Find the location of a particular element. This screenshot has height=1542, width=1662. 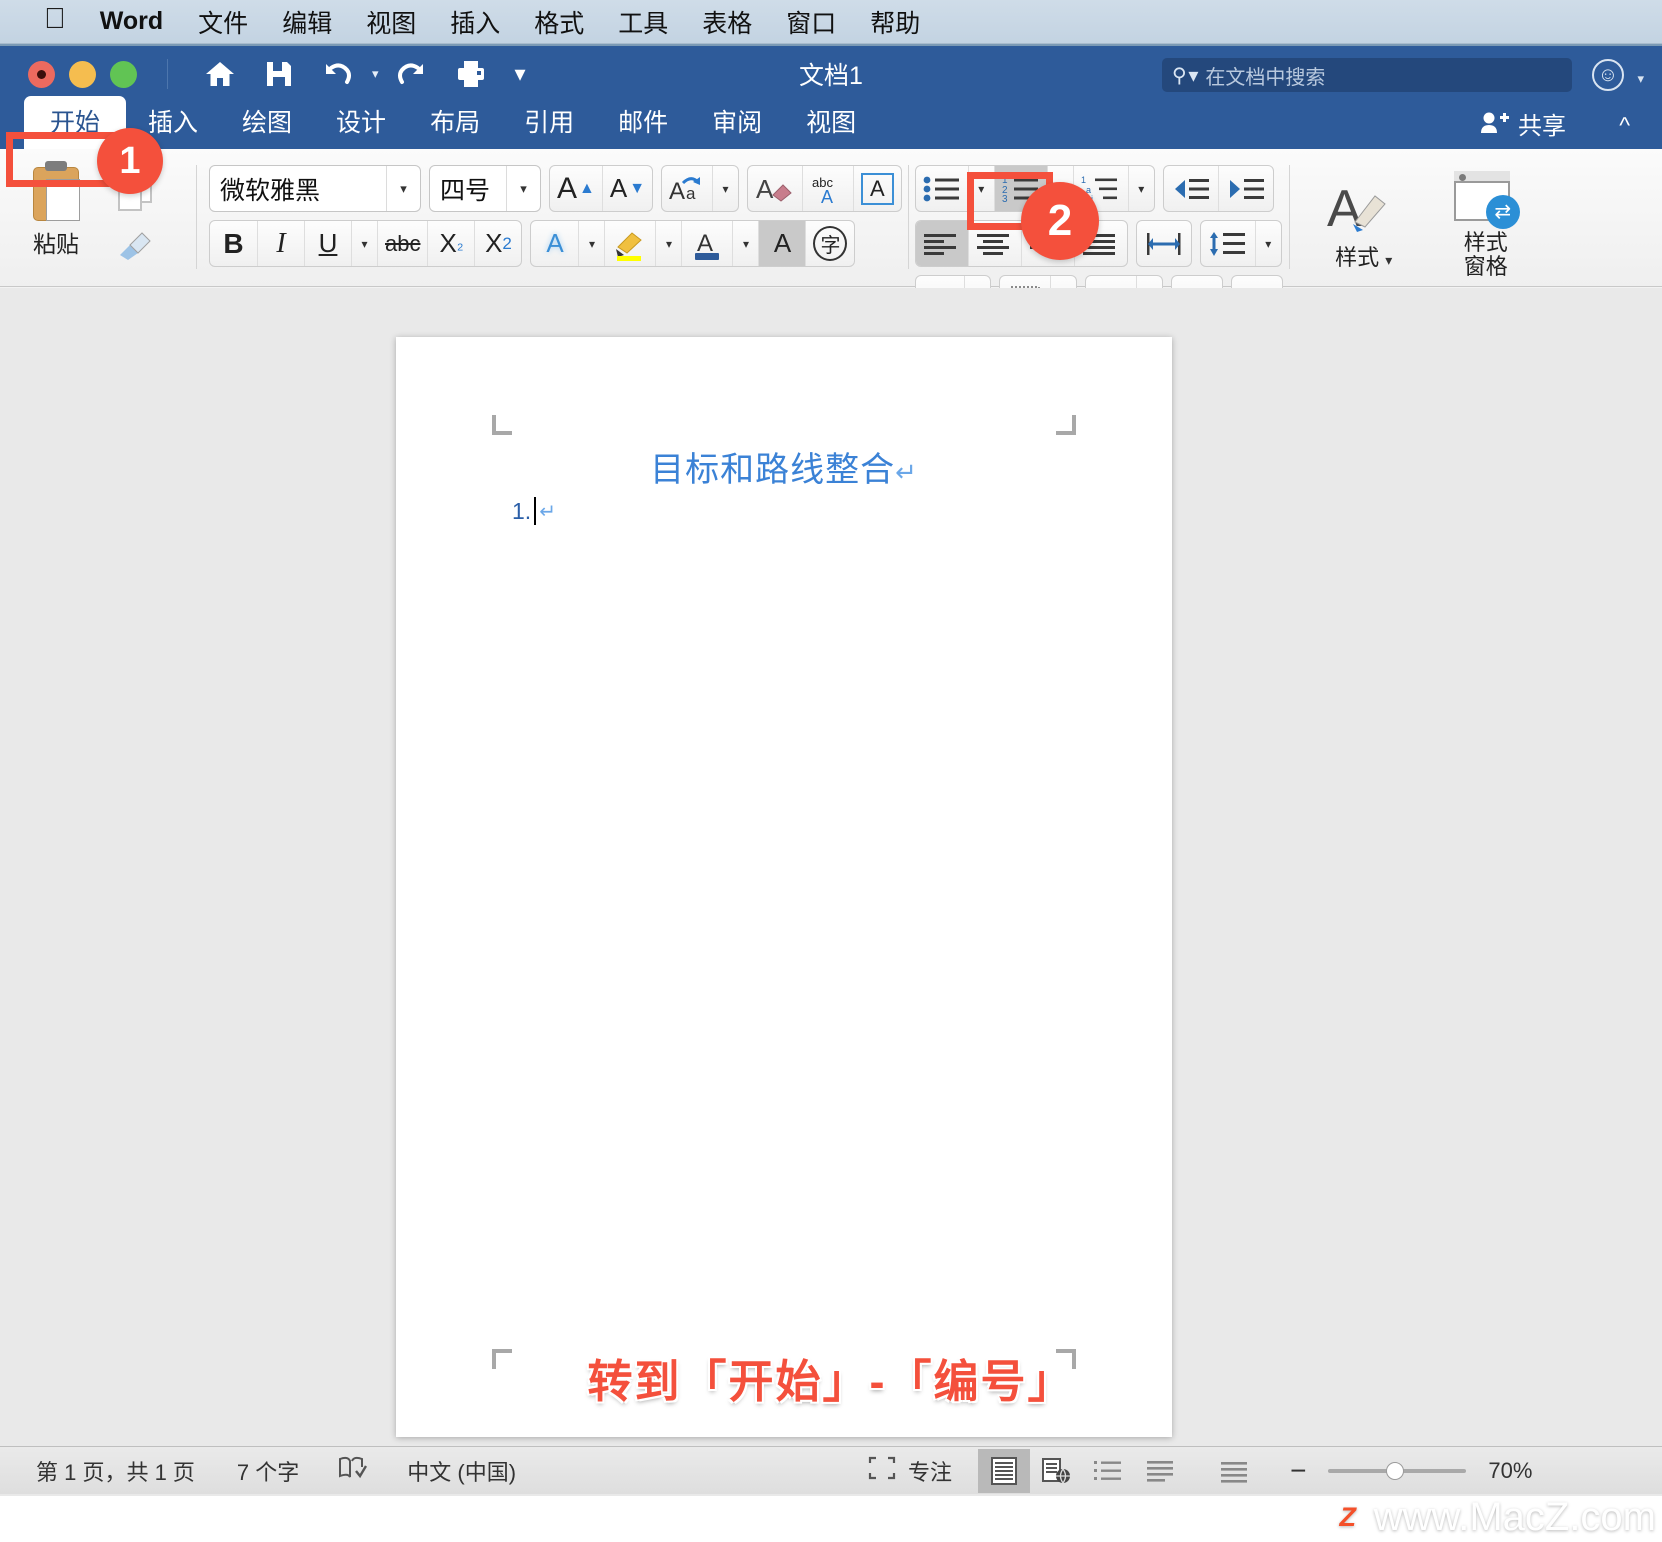

bullet-list-icon is located at coordinates (942, 188).